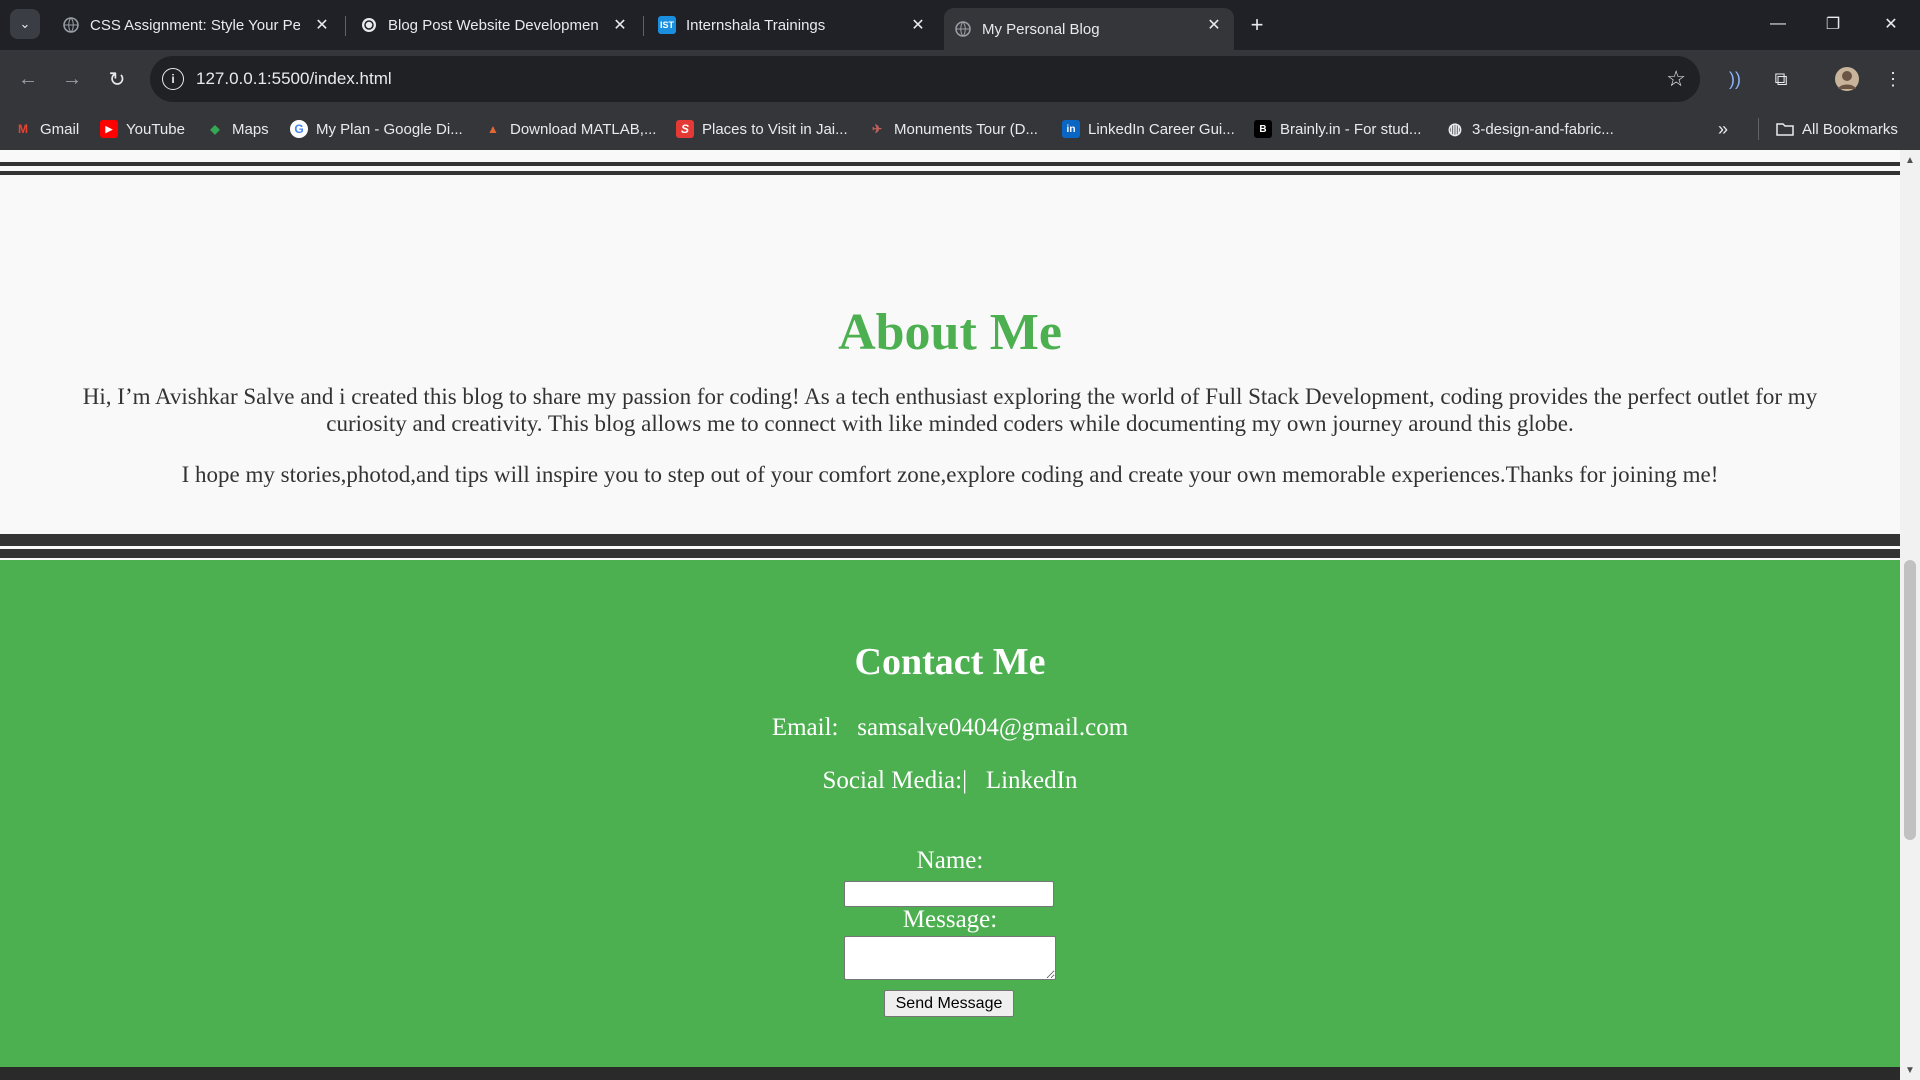  I want to click on more-bookmarks-button: », so click(1723, 129).